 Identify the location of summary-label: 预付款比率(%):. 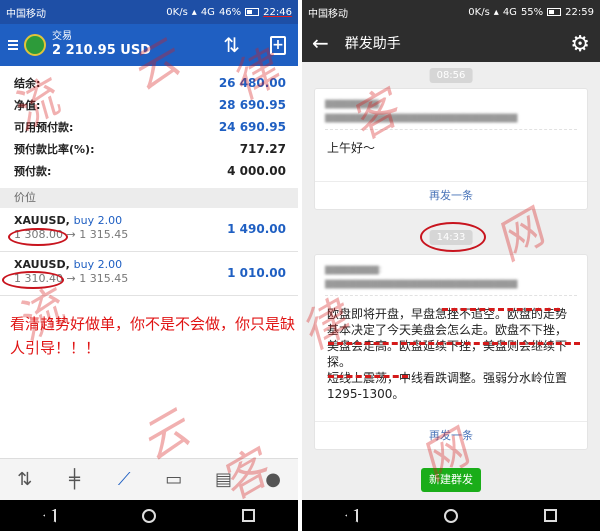
(54, 149).